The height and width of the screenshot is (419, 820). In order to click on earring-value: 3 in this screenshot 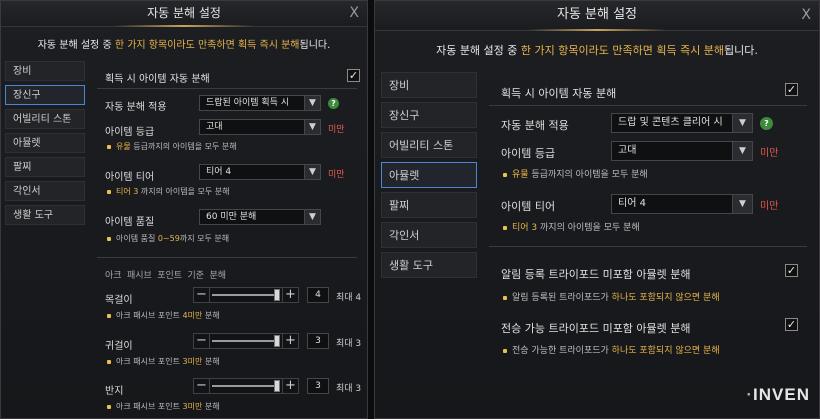, I will do `click(318, 341)`.